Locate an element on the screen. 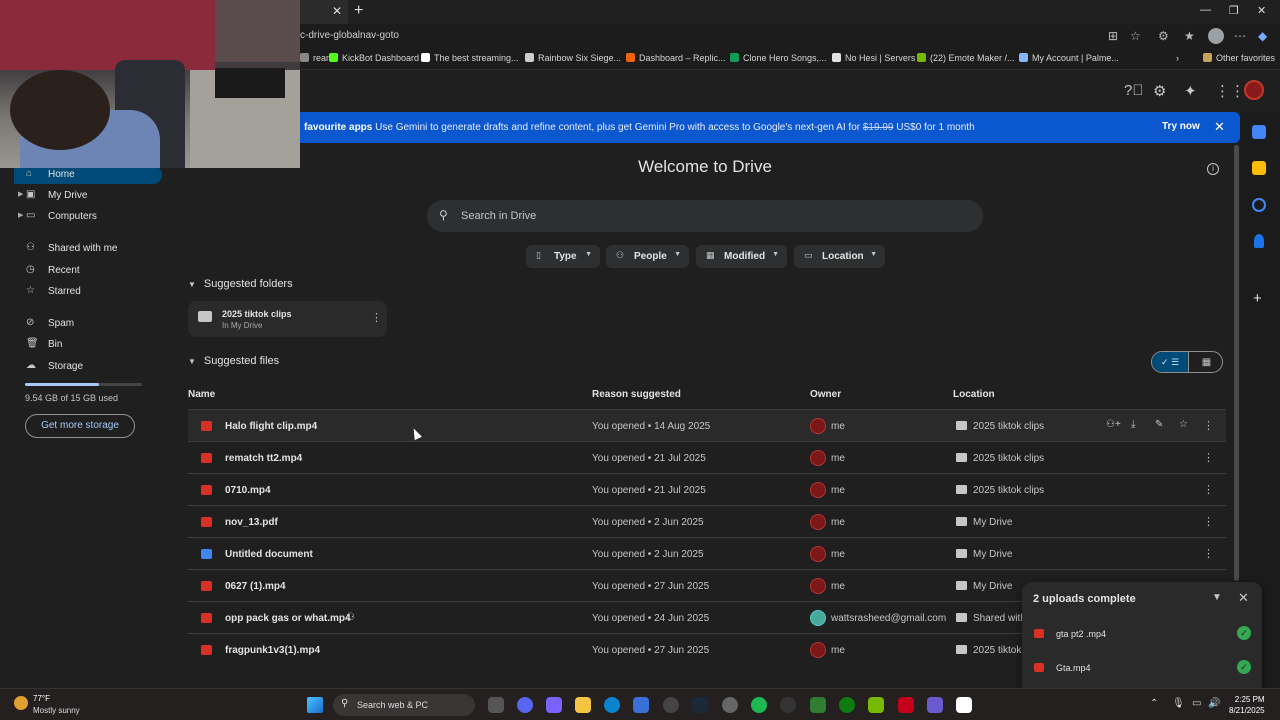  file-explorer-icon is located at coordinates (583, 705).